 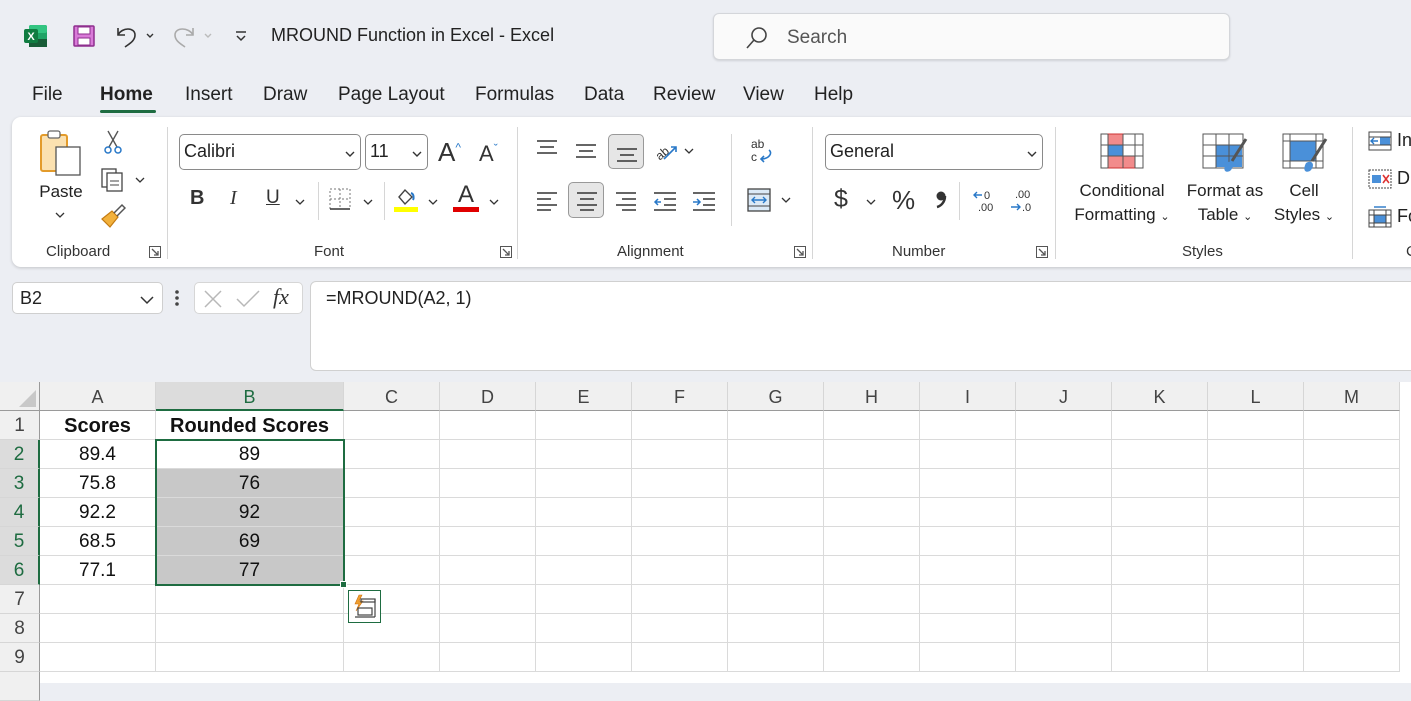 I want to click on borders-button, so click(x=340, y=201).